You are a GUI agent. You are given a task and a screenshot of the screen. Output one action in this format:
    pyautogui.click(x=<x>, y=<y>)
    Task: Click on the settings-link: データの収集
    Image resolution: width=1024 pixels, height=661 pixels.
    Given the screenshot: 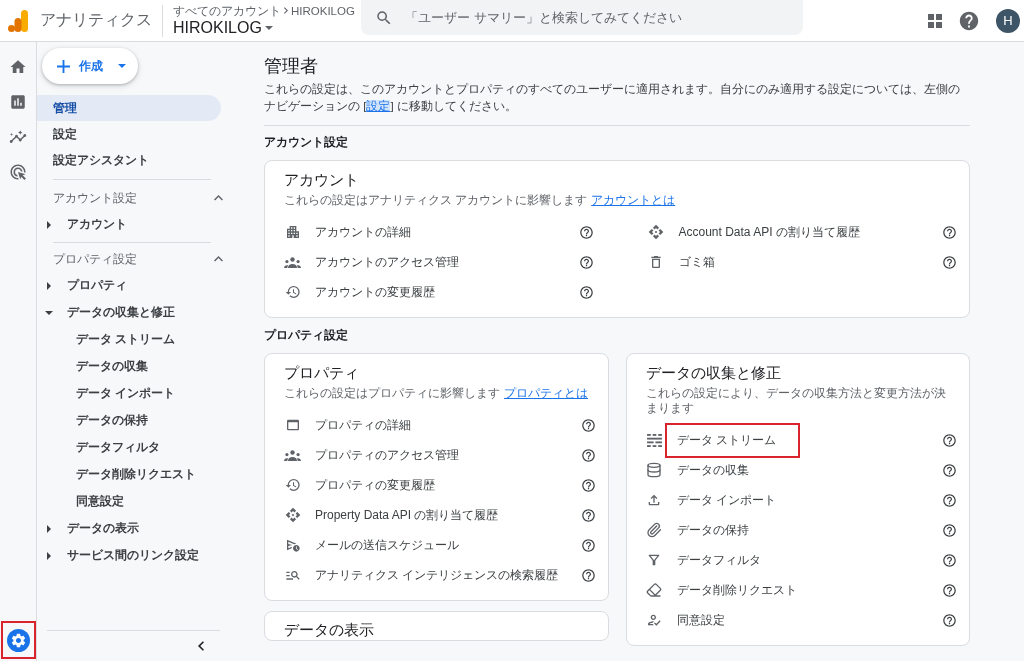 What is the action you would take?
    pyautogui.click(x=712, y=470)
    